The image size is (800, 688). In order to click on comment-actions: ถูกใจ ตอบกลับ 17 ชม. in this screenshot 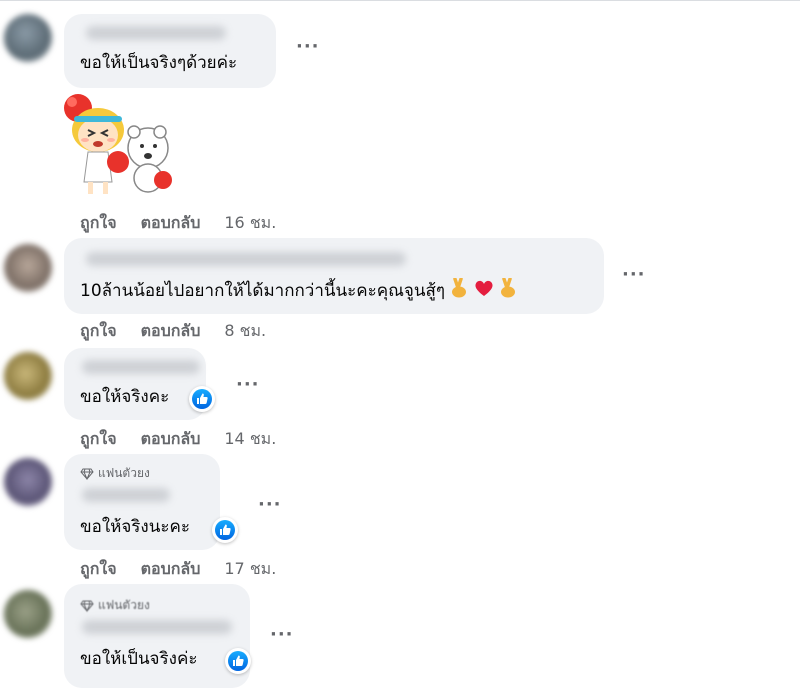, I will do `click(178, 569)`.